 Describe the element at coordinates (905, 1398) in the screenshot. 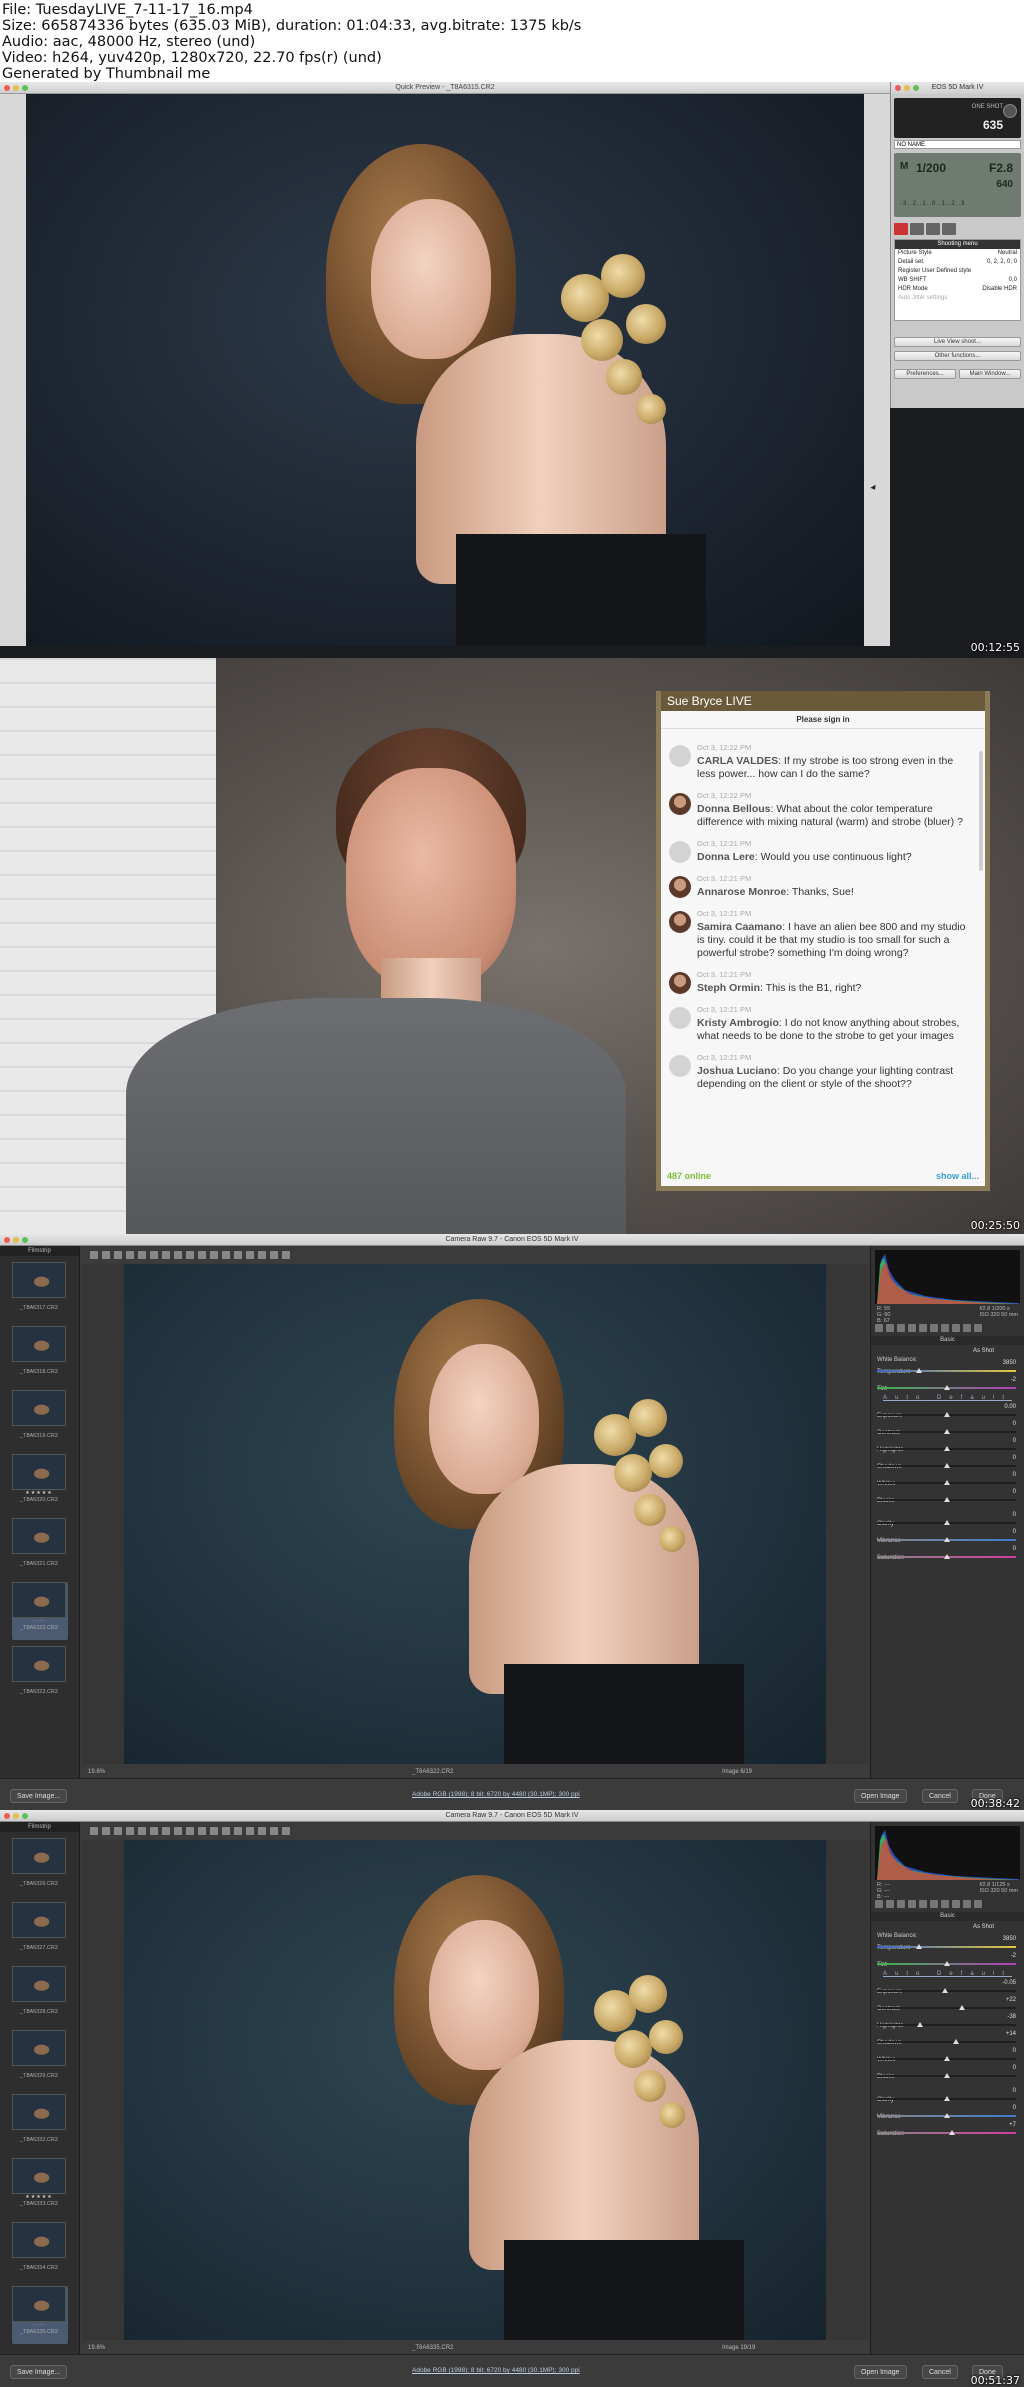

I see `auto-link: Auto` at that location.